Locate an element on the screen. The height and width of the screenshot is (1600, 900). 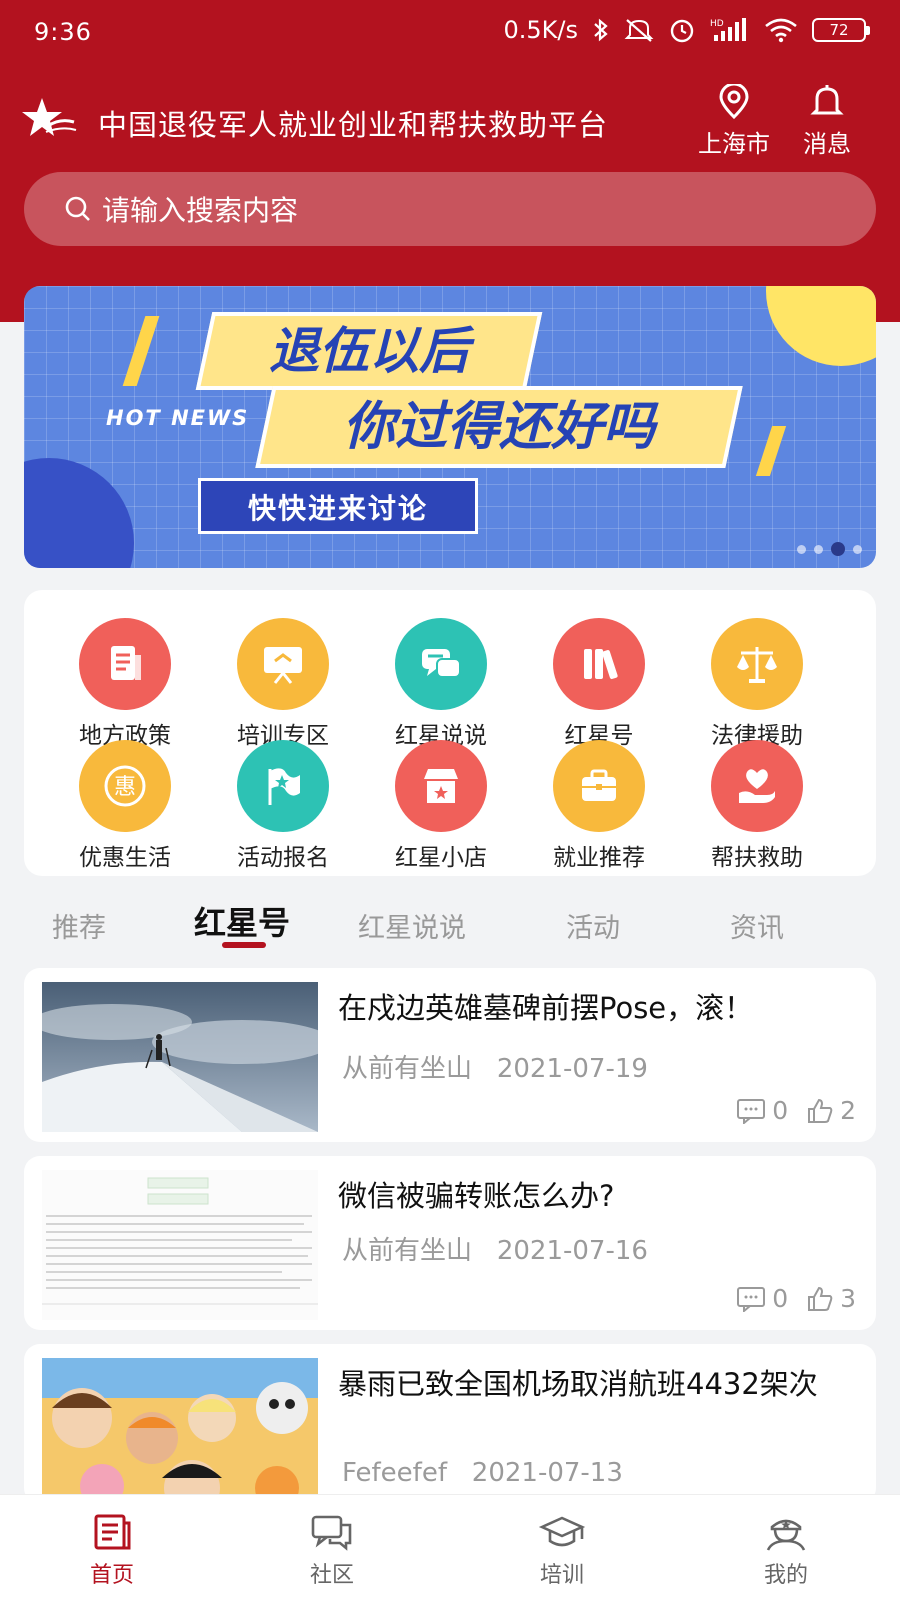
search-input: 请输入搜索内容 is located at coordinates (450, 209).